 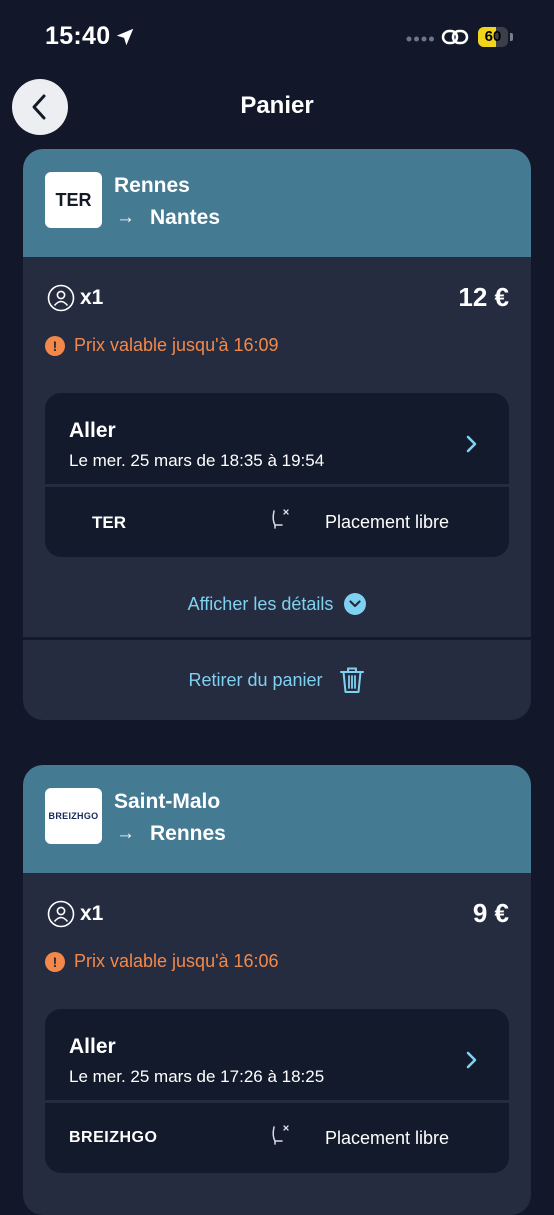 I want to click on price: 9 €, so click(x=490, y=913).